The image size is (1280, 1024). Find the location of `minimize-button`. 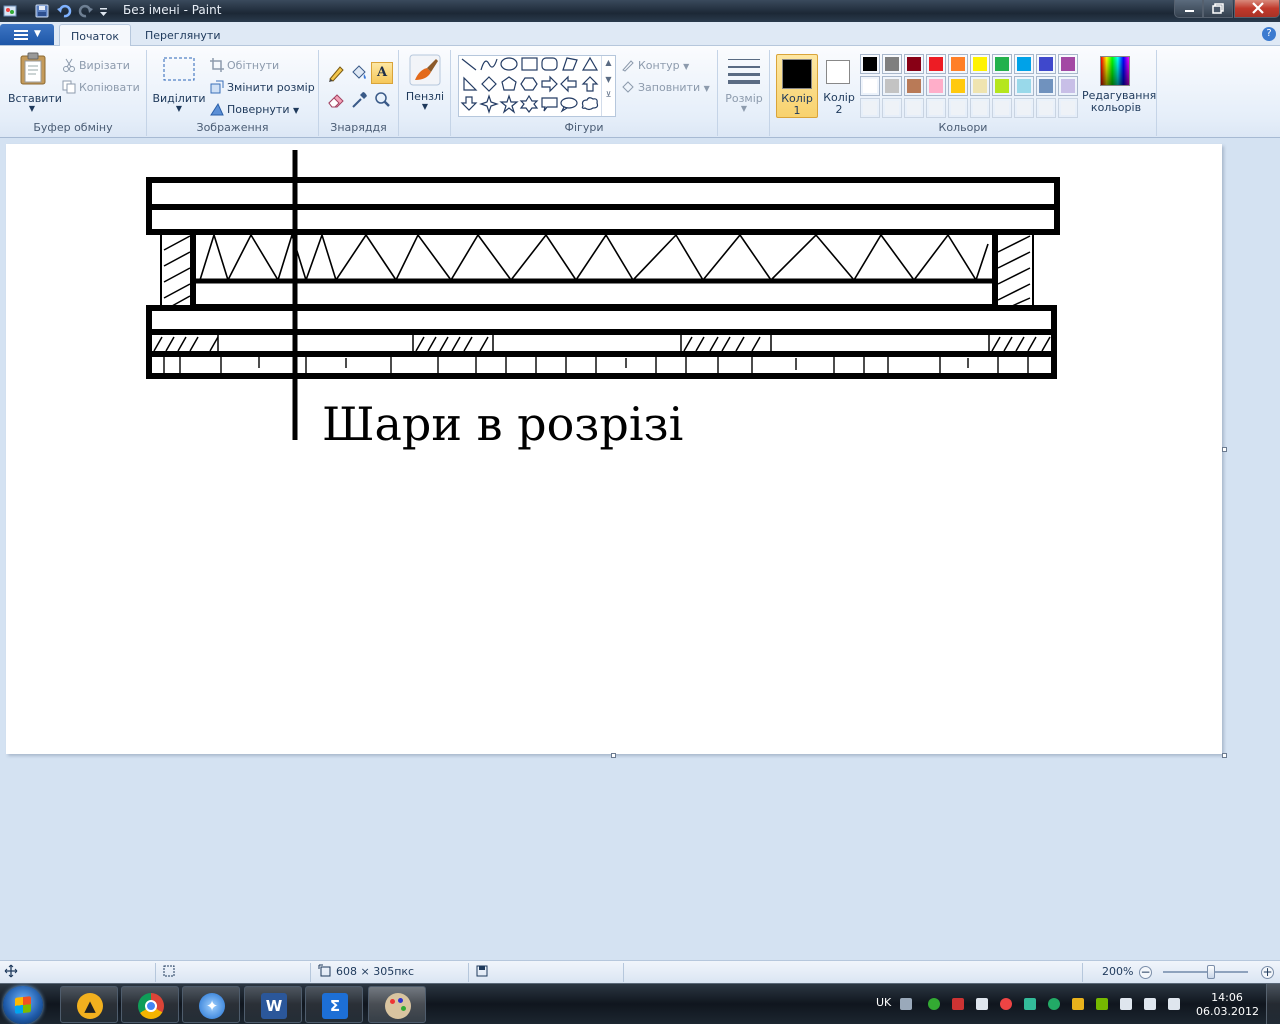

minimize-button is located at coordinates (1188, 9).